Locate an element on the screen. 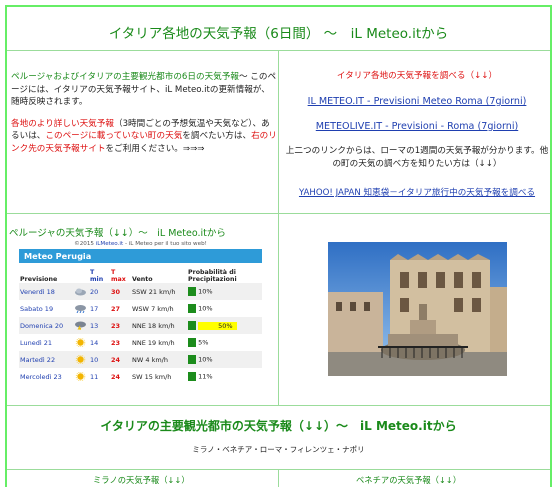  row-day: Domenica 20 is located at coordinates (46, 325).